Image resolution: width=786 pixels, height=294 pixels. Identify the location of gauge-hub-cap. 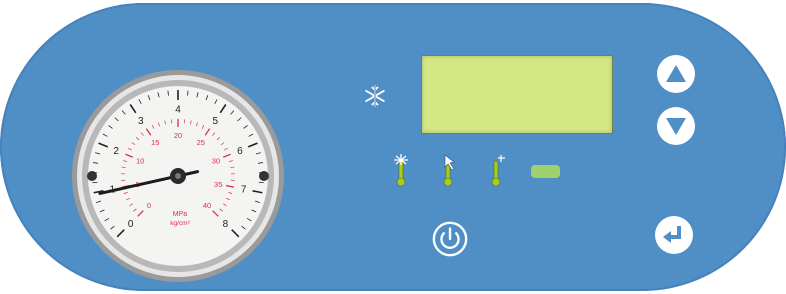
(178, 176).